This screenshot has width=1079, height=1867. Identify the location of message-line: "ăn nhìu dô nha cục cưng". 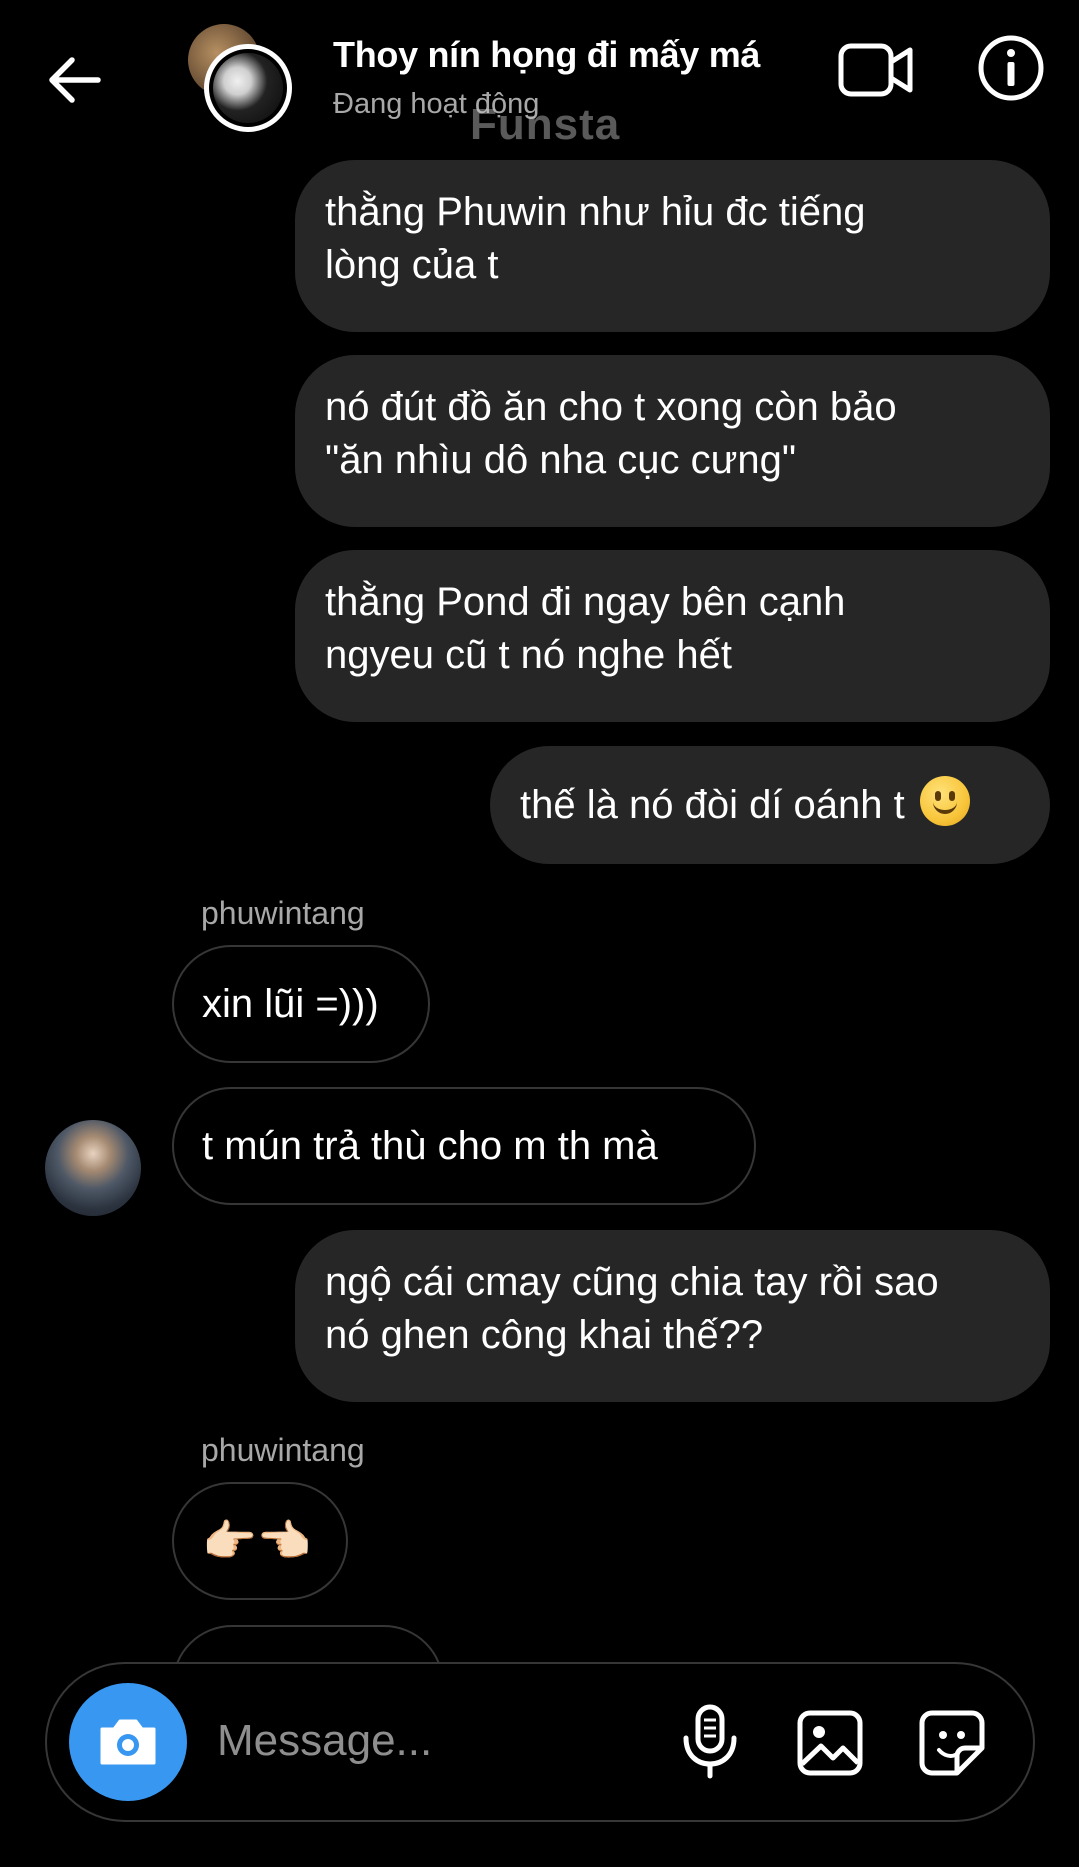
(561, 460).